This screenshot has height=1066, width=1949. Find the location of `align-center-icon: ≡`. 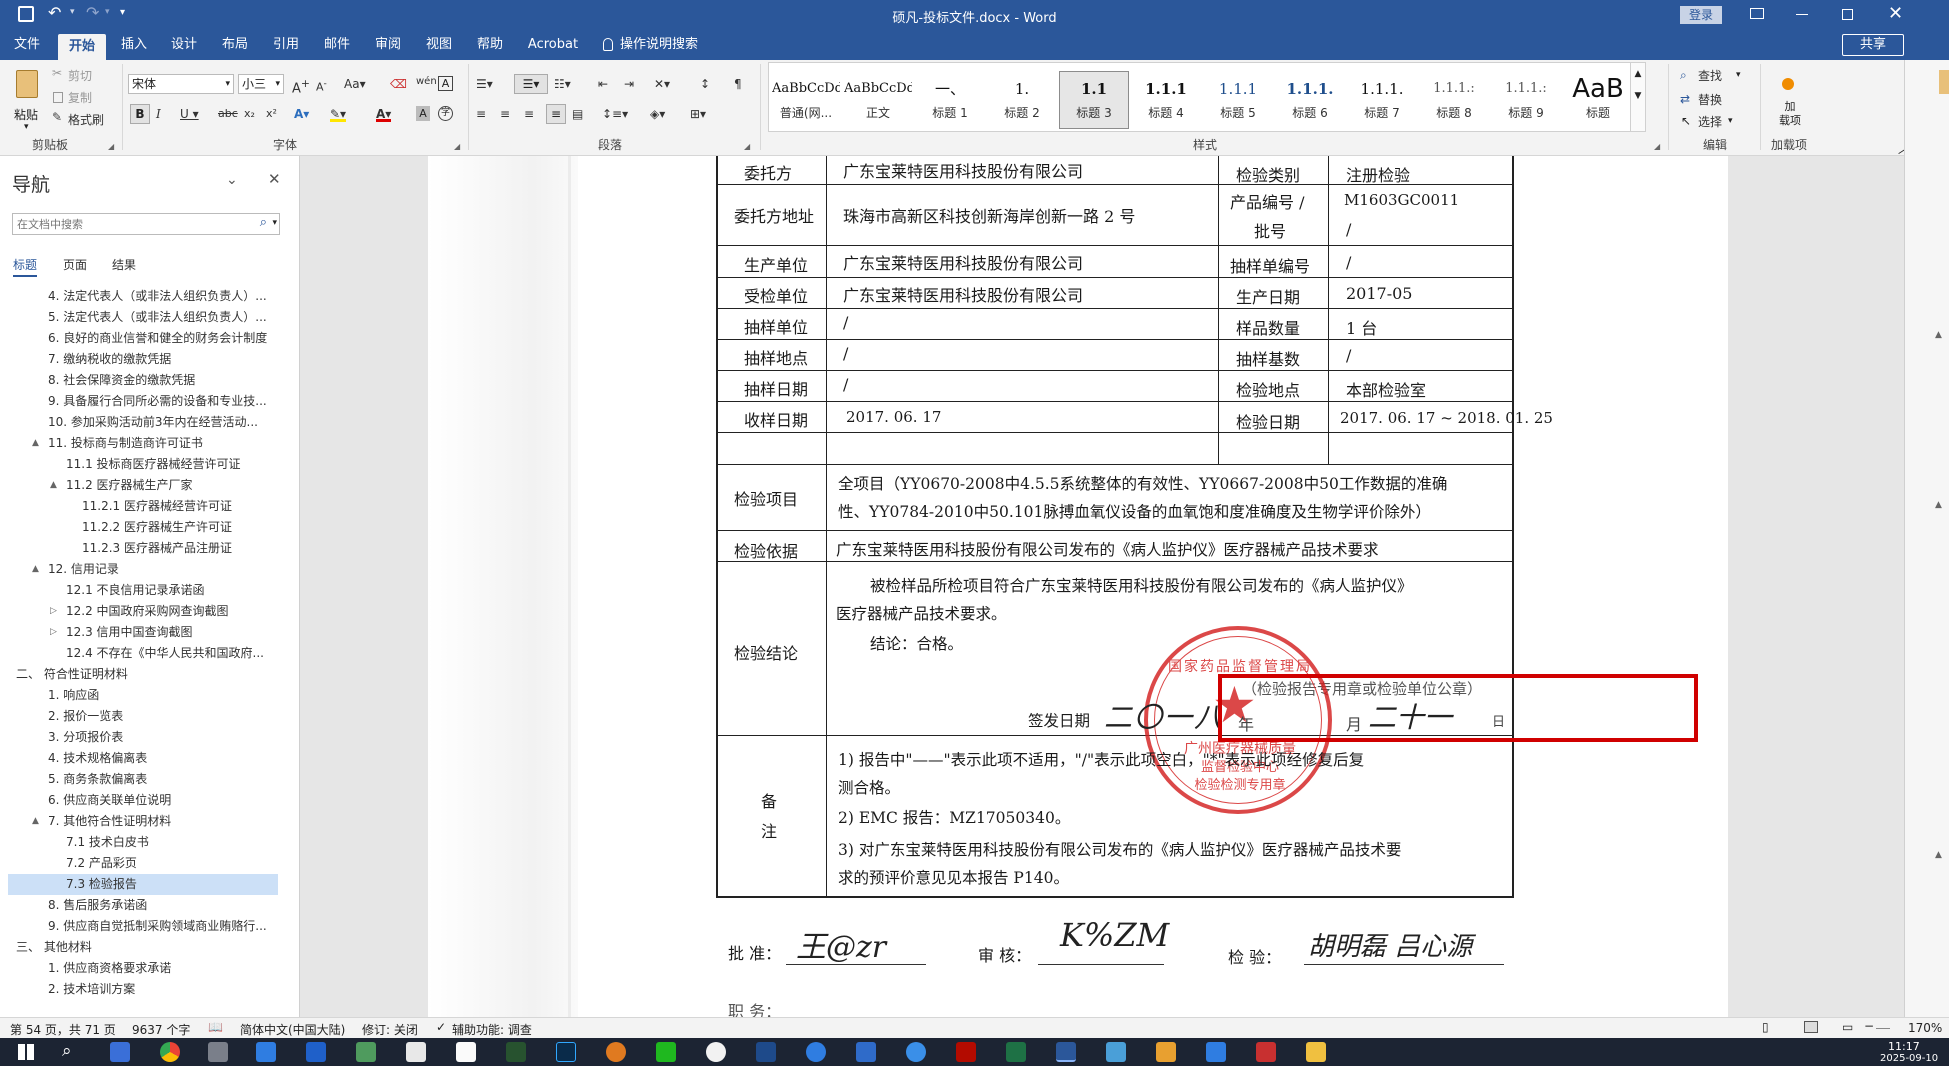

align-center-icon: ≡ is located at coordinates (505, 114).